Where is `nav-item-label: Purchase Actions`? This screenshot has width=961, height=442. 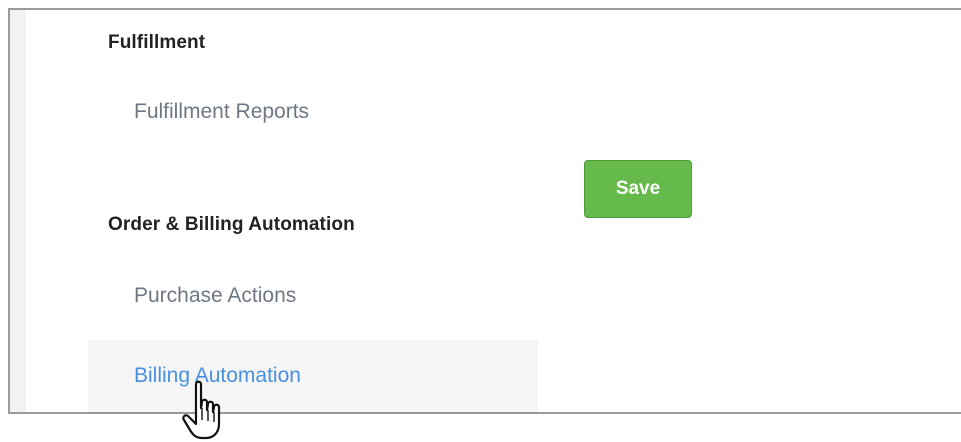
nav-item-label: Purchase Actions is located at coordinates (215, 295).